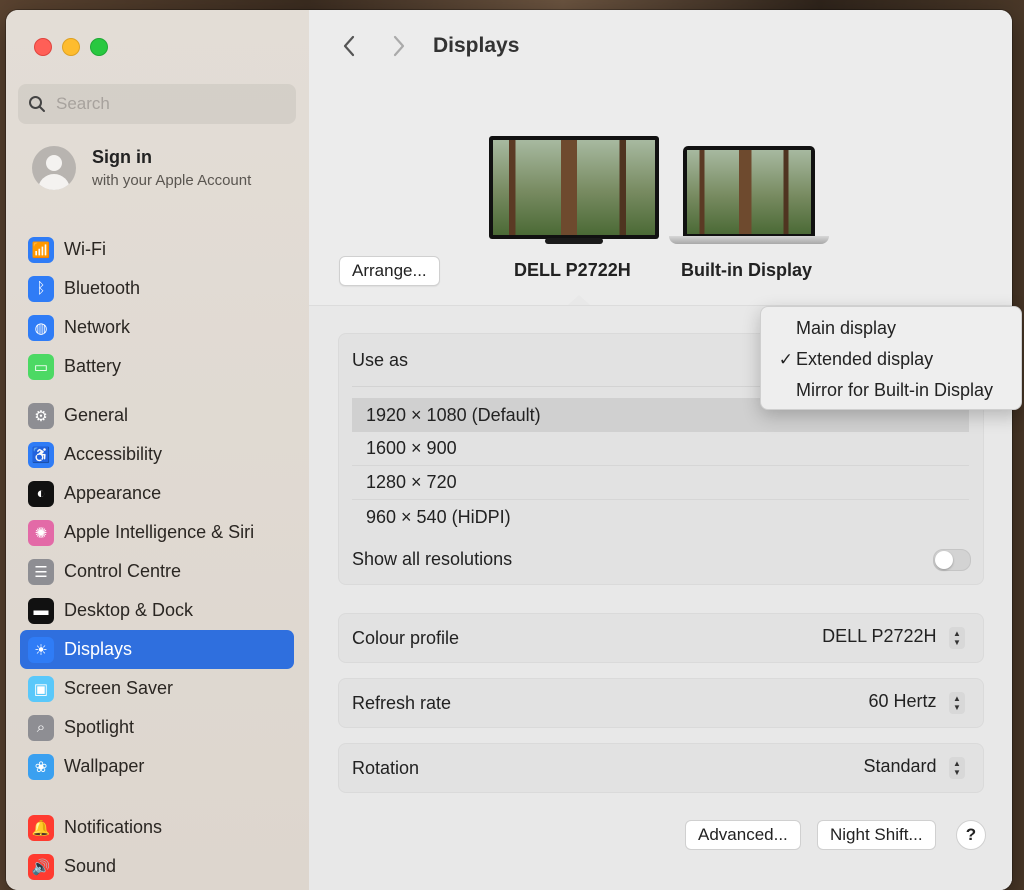 Image resolution: width=1024 pixels, height=890 pixels. What do you see at coordinates (900, 766) in the screenshot?
I see `rotation-value: Standard` at bounding box center [900, 766].